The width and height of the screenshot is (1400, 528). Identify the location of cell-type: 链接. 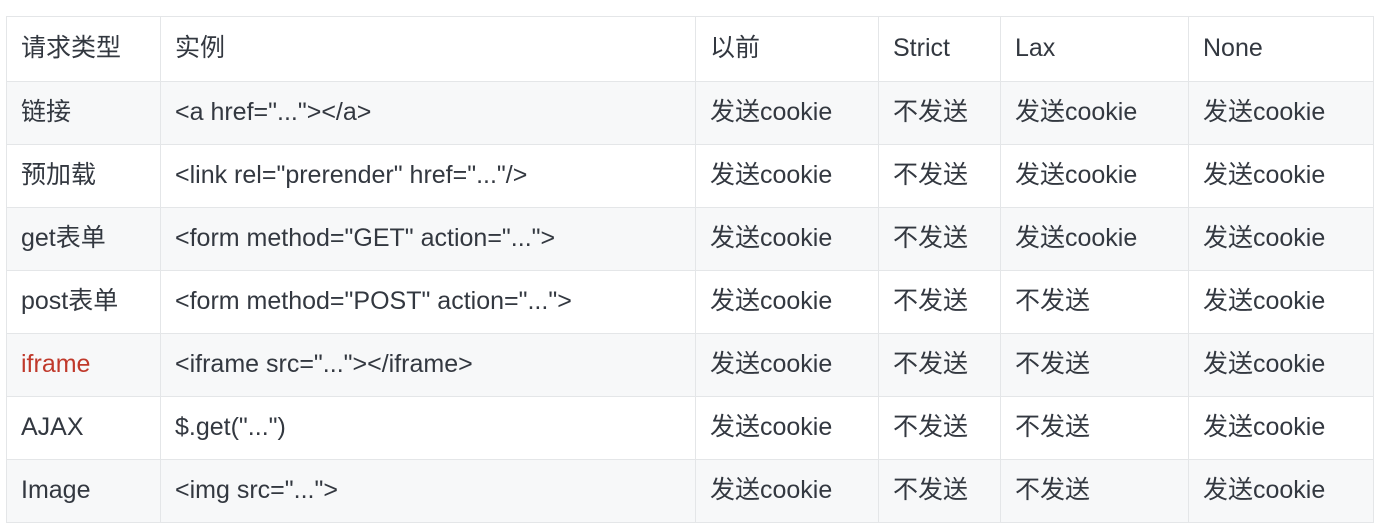
(83, 113).